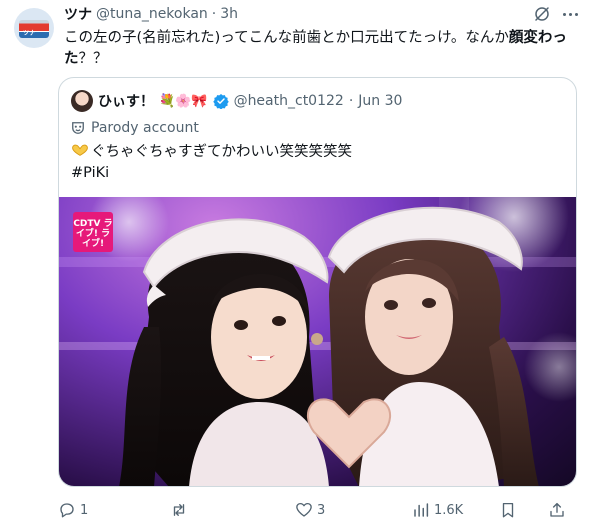 The image size is (591, 529). Describe the element at coordinates (321, 510) in the screenshot. I see `like-count: 3` at that location.